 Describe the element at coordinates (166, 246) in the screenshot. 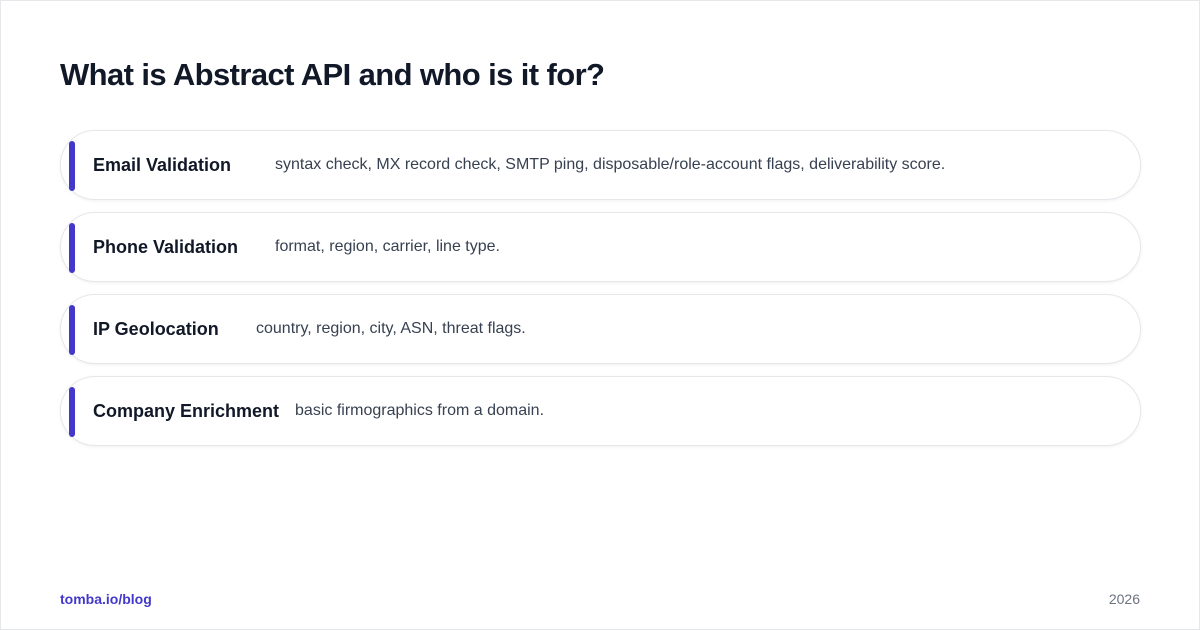

I see `feature-label: Phone Validation` at that location.